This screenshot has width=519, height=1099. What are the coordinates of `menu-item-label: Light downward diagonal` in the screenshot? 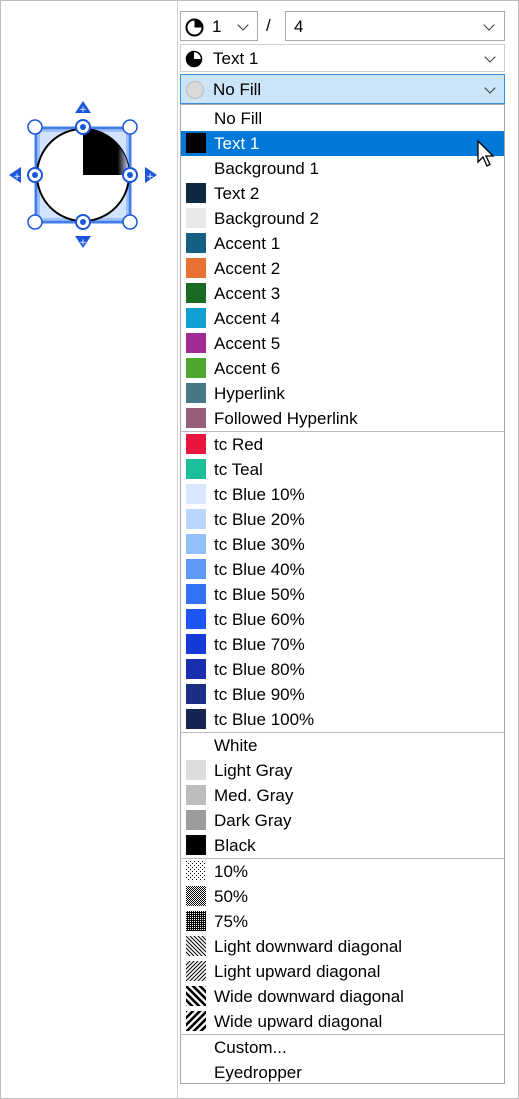 It's located at (308, 946).